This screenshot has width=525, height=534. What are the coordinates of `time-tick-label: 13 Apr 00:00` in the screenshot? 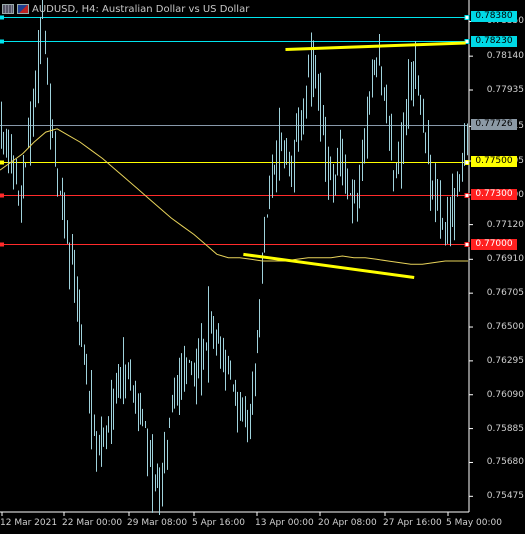 It's located at (284, 523).